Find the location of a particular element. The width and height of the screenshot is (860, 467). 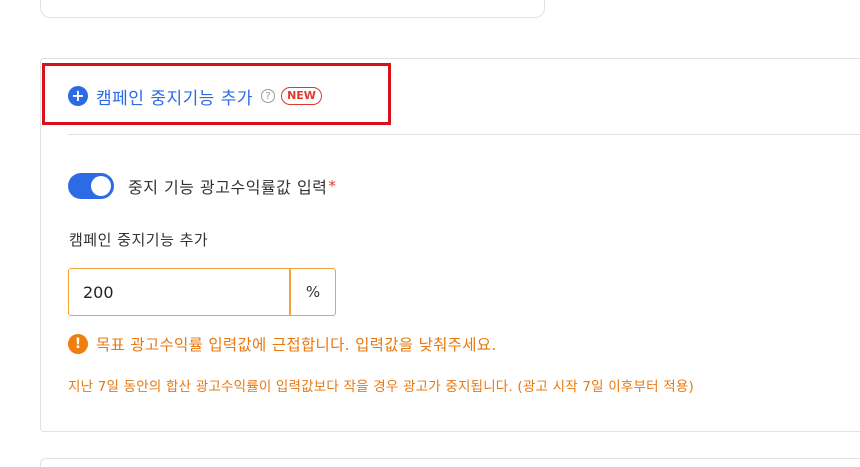

warning-message: ! 목표 광고수익률 입력값에 근접합니다. 입력값을 낮춰주세요. is located at coordinates (282, 344).